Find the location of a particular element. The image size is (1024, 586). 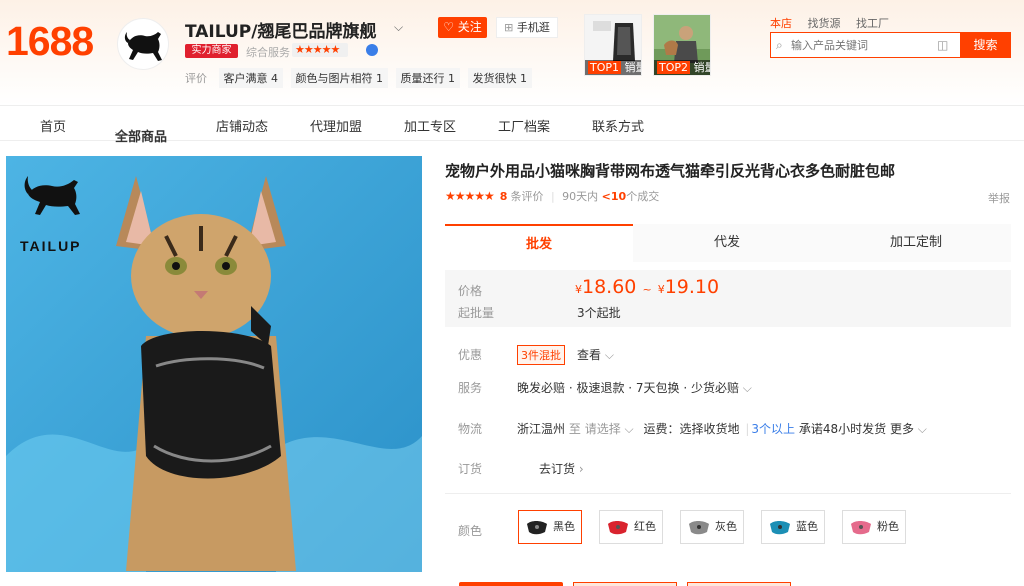

promo-tag: 3件混批 is located at coordinates (541, 355).